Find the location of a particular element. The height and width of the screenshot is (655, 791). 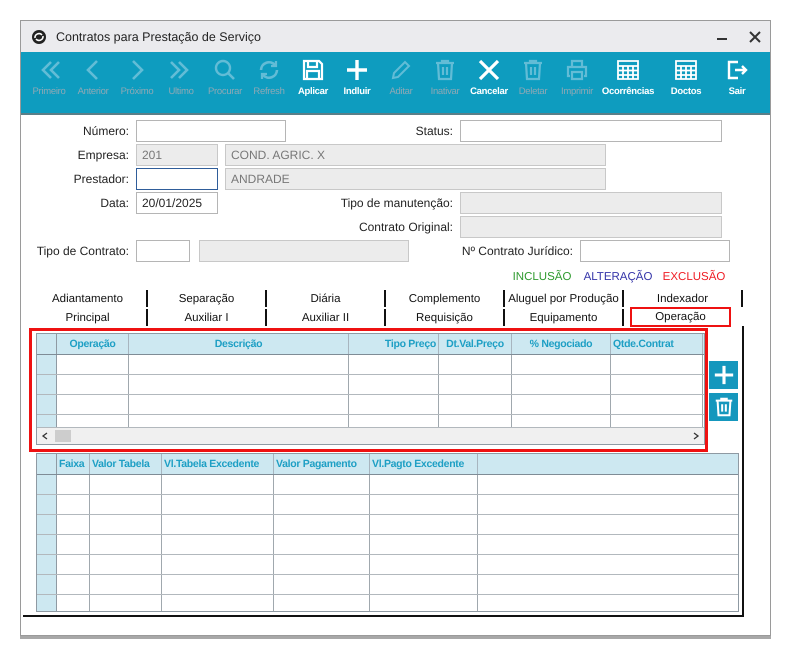

scroll-left-icon is located at coordinates (45, 436).